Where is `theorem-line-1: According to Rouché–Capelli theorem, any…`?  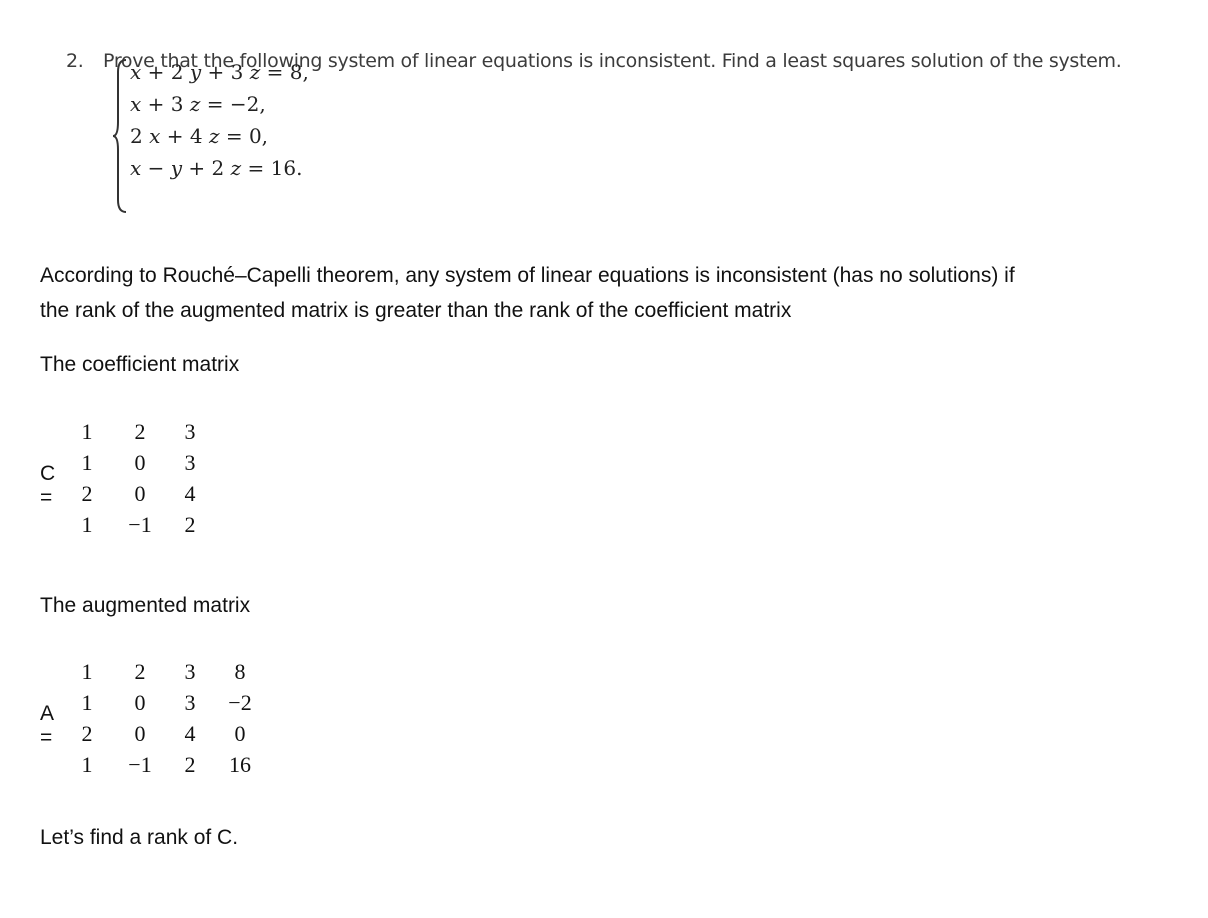 theorem-line-1: According to Rouché–Capelli theorem, any… is located at coordinates (527, 275).